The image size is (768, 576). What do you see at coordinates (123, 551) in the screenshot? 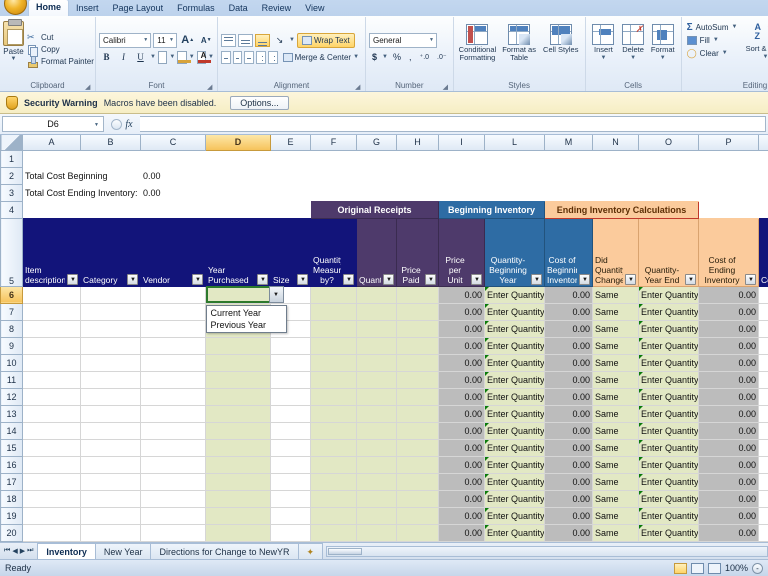
I see `sheet-tab-new-year: New Year` at bounding box center [123, 551].